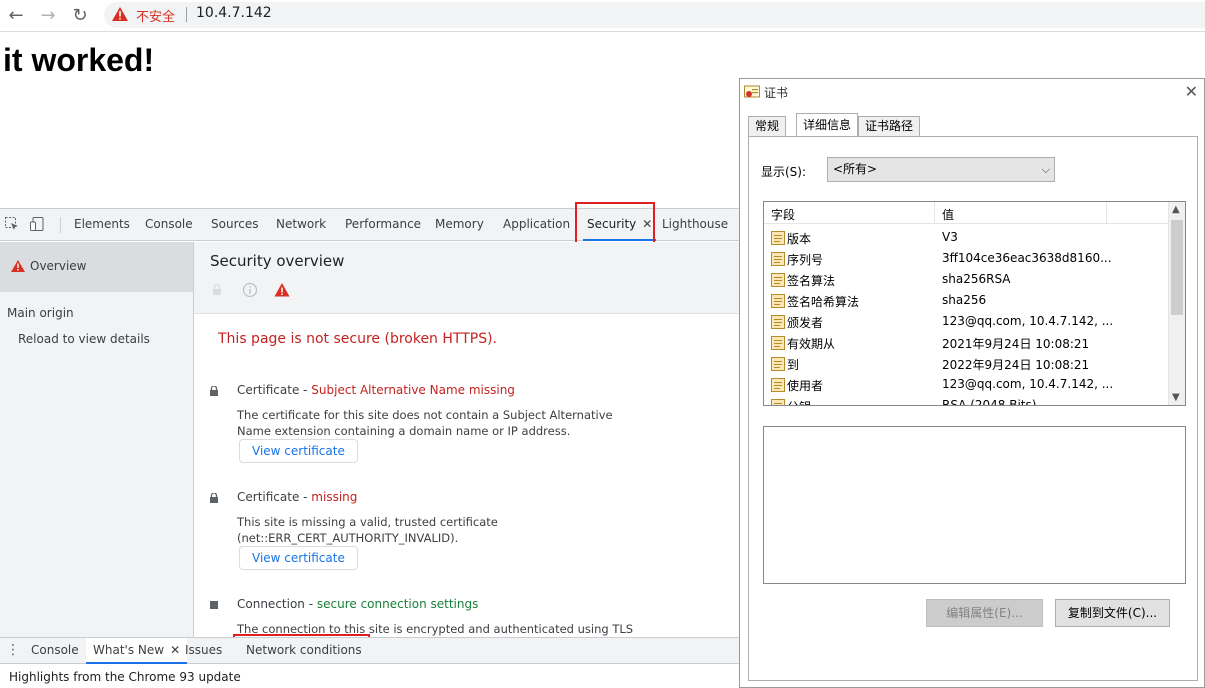 The height and width of the screenshot is (688, 1205). Describe the element at coordinates (612, 224) in the screenshot. I see `tab-security-label: Security` at that location.